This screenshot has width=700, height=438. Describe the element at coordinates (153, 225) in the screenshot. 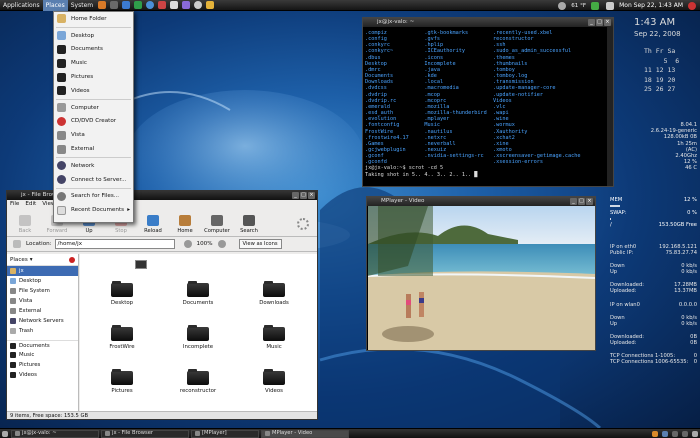

I see `reload-button: Reload` at that location.